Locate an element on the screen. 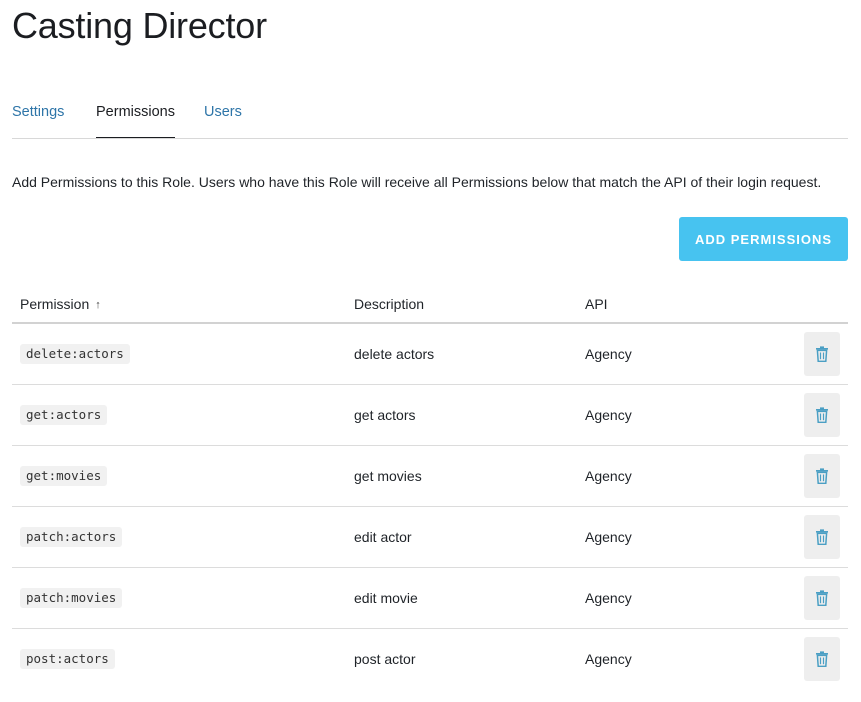  permission-name: post:actors is located at coordinates (67, 659).